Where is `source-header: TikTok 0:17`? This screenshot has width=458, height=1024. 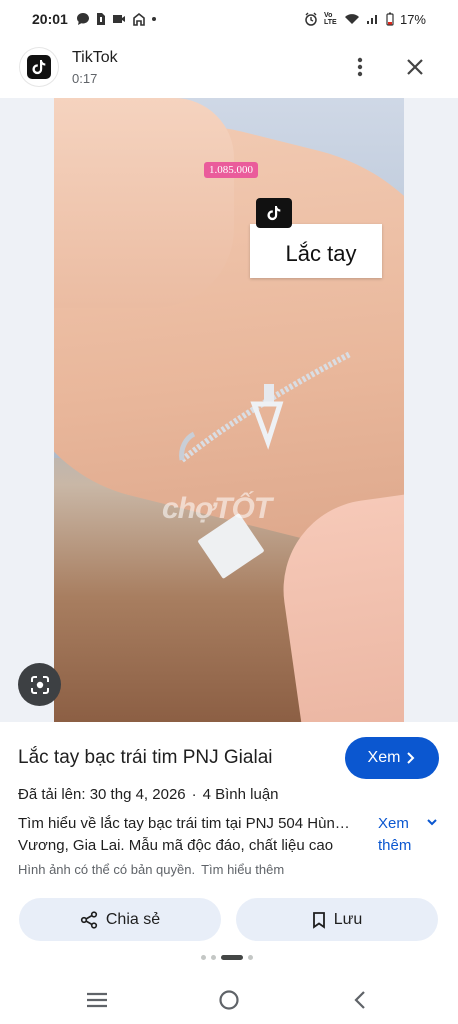
source-header: TikTok 0:17 is located at coordinates (229, 68).